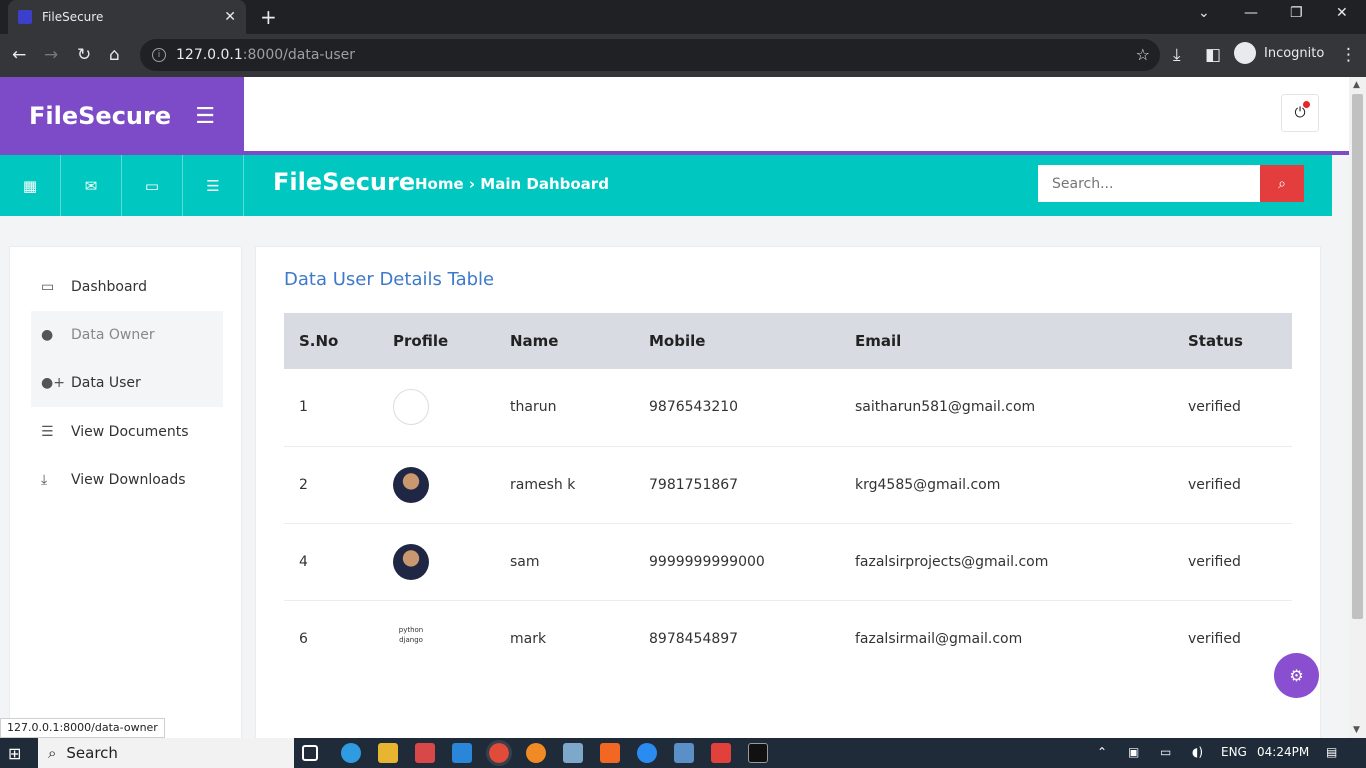 This screenshot has height=768, width=1366. I want to click on new-tab-button: +, so click(268, 17).